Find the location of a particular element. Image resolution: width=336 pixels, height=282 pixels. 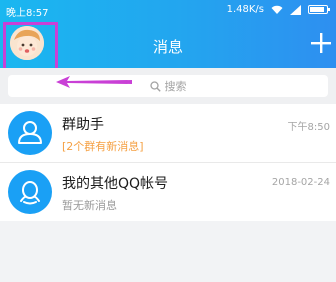

status-time: 晚上8:57 is located at coordinates (27, 13).